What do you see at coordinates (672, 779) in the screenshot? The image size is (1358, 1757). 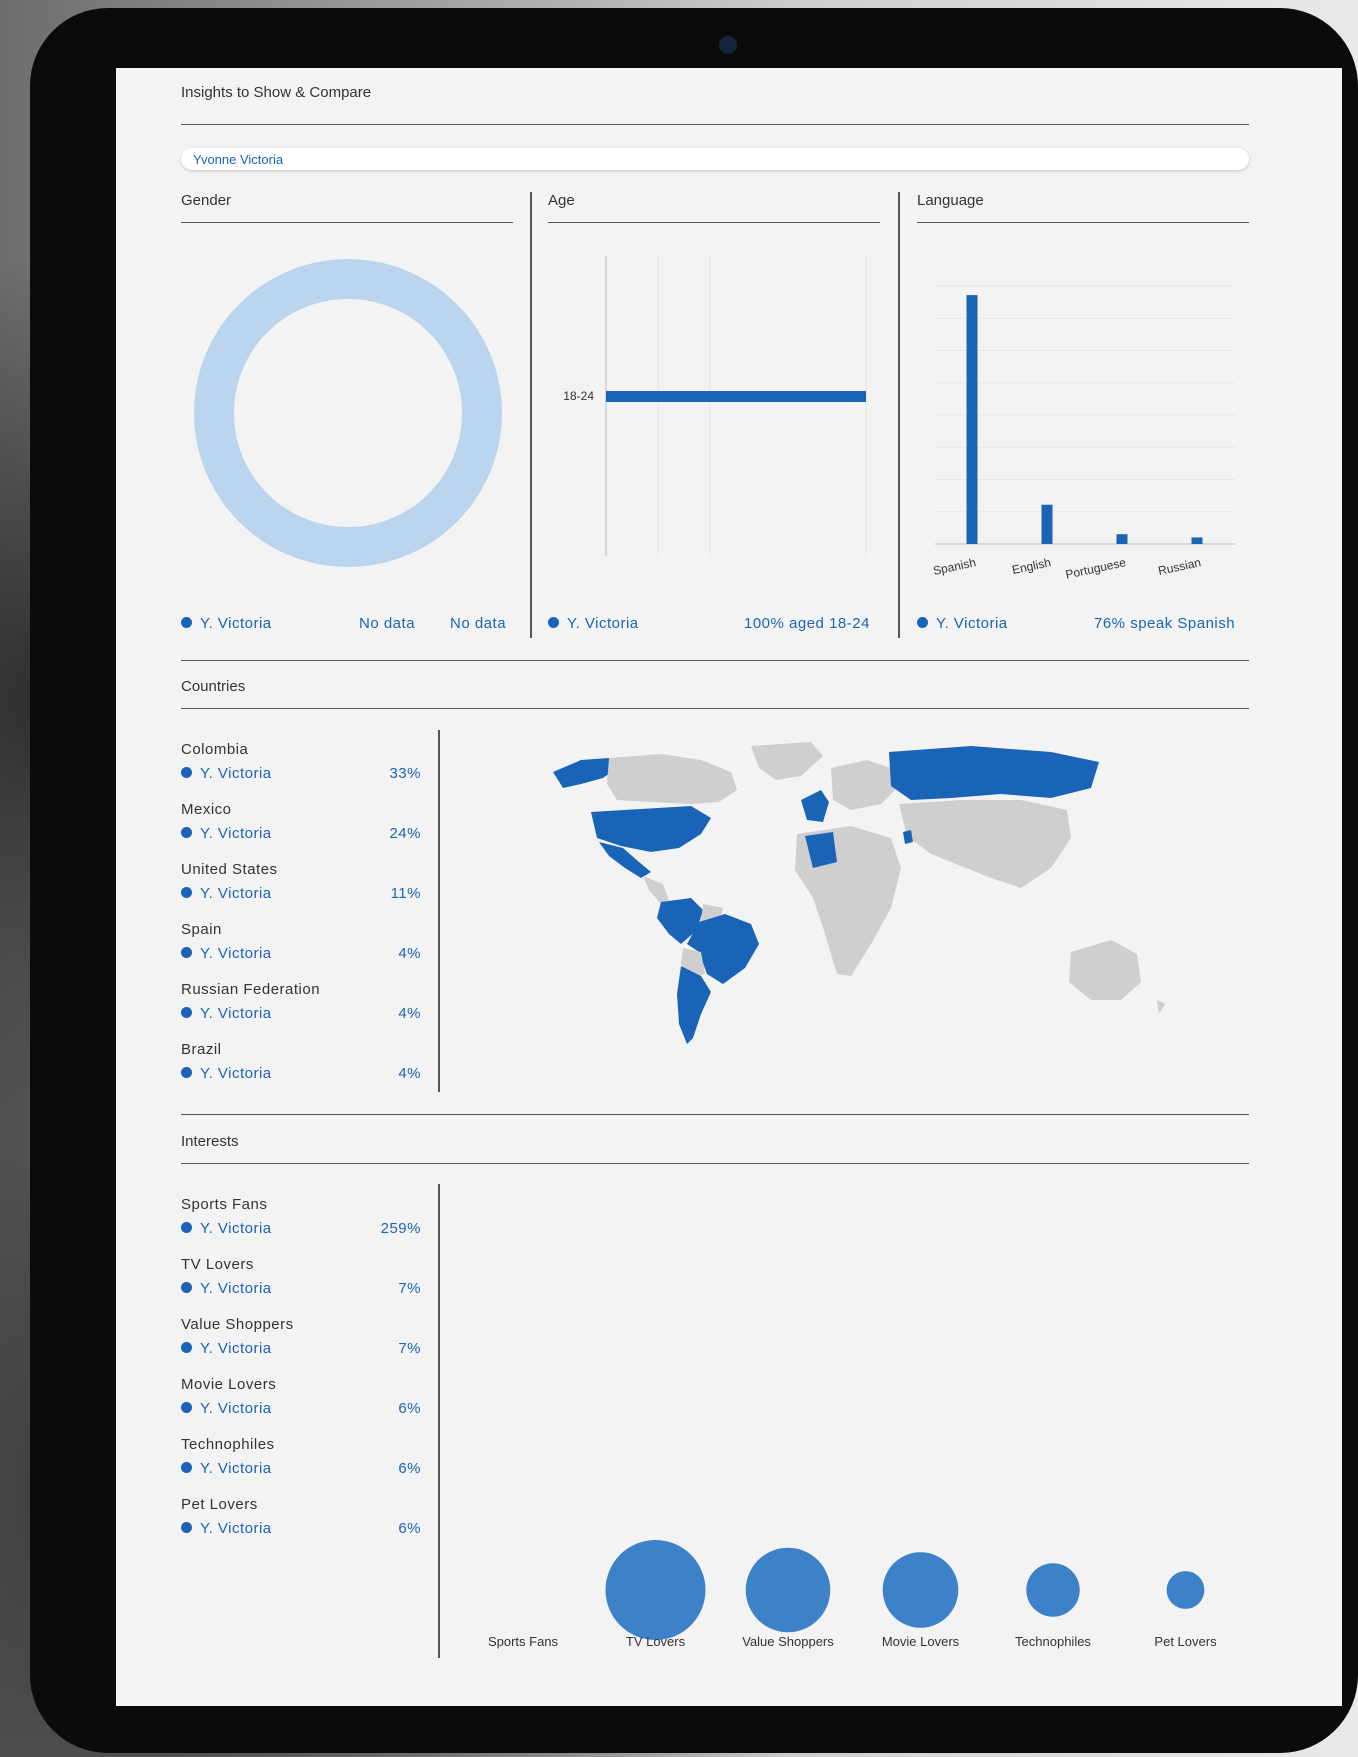 I see `map-region-canada` at bounding box center [672, 779].